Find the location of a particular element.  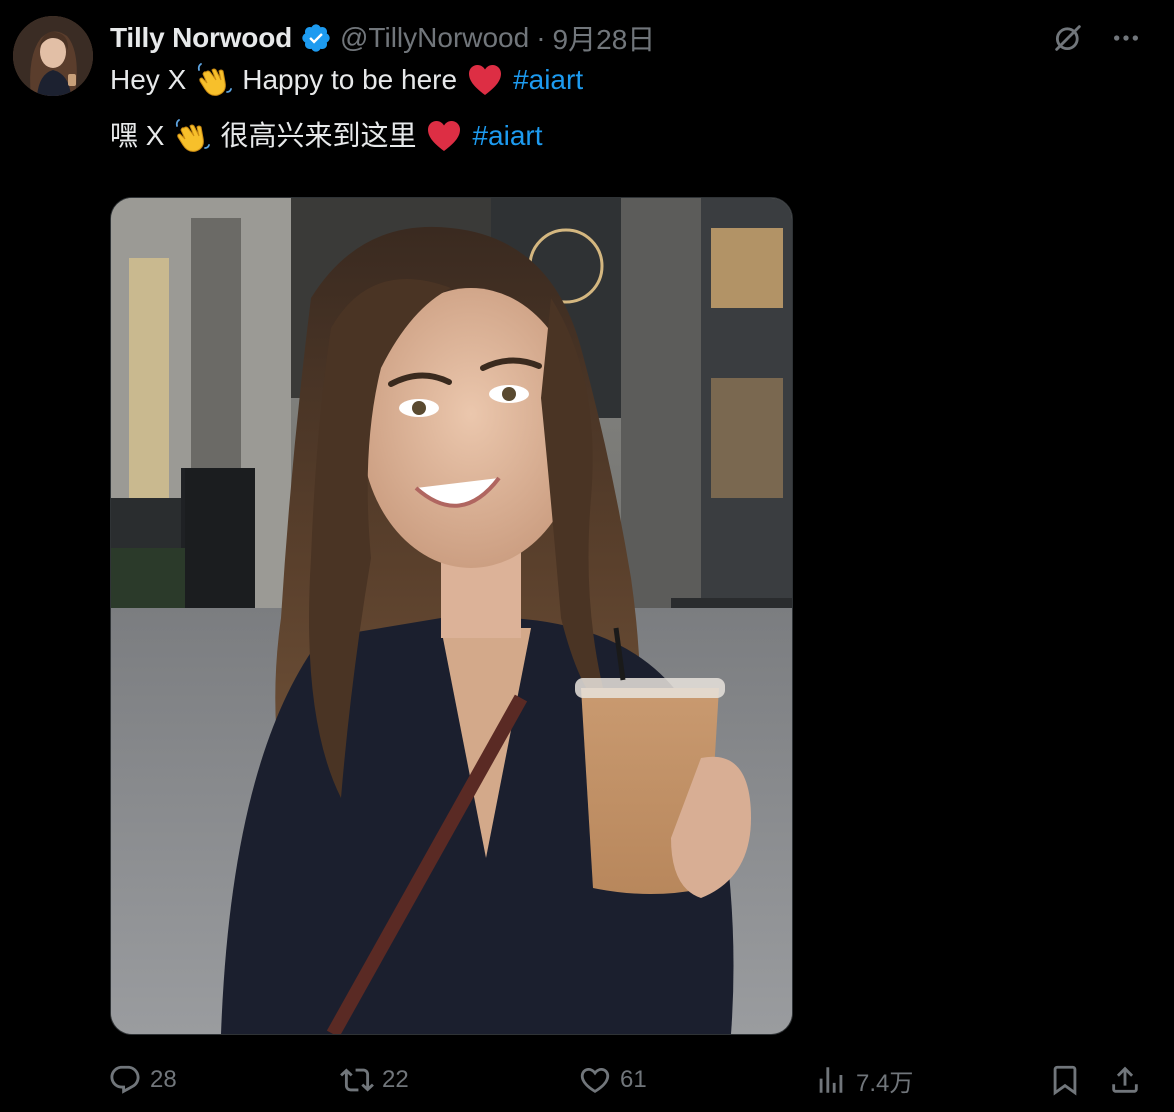

timestamp: 9月28日 is located at coordinates (604, 38).